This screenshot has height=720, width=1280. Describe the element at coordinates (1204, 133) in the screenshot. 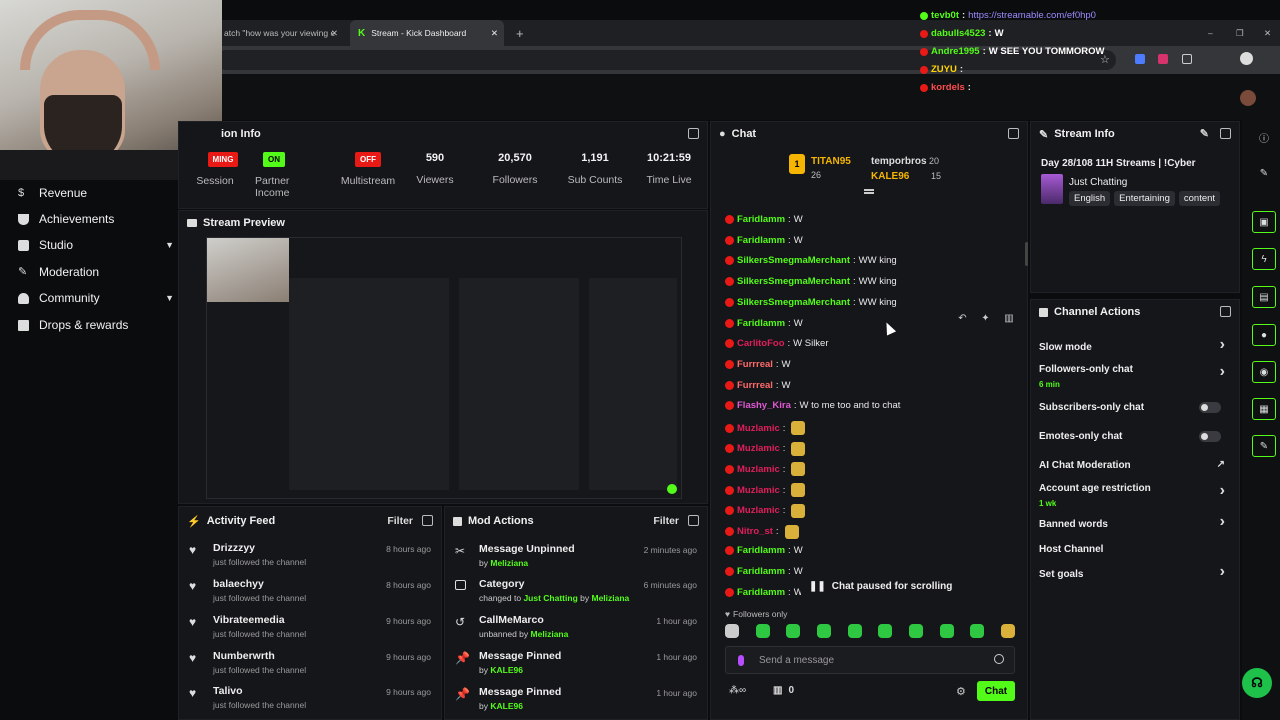

I see `edit-icon: ✎` at that location.